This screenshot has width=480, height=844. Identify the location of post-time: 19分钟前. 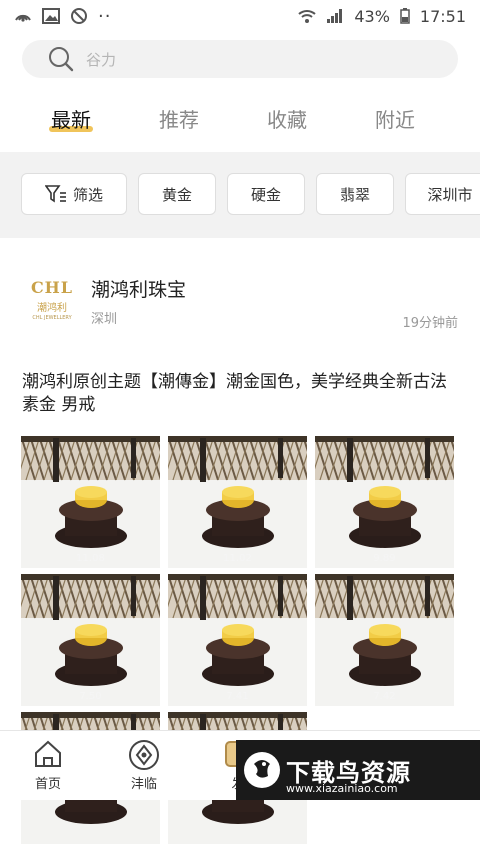
(430, 323).